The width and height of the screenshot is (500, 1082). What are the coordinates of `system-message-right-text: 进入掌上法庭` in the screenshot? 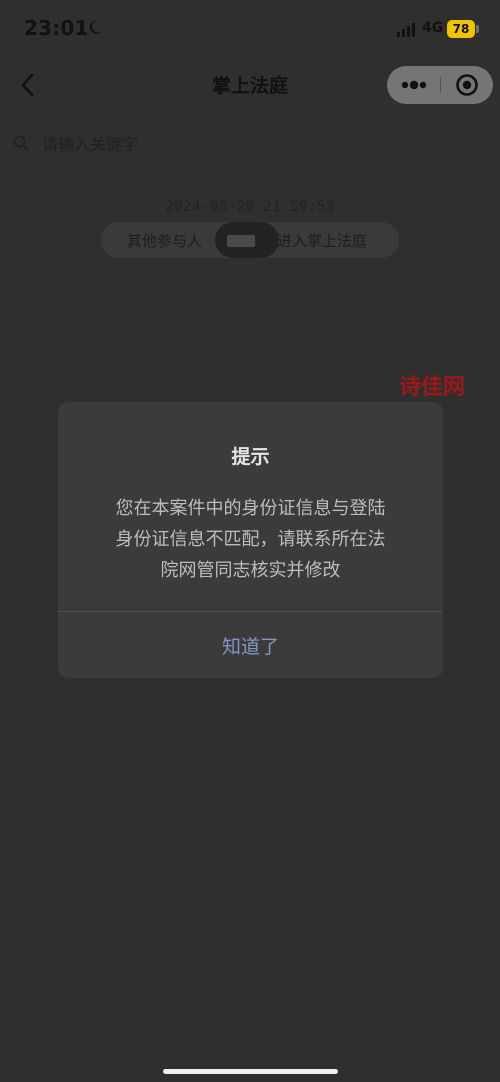 It's located at (322, 241).